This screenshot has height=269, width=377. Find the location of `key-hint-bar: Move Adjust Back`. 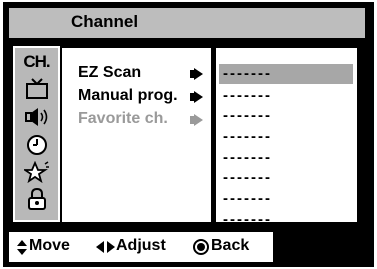

key-hint-bar: Move Adjust Back is located at coordinates (141, 247).